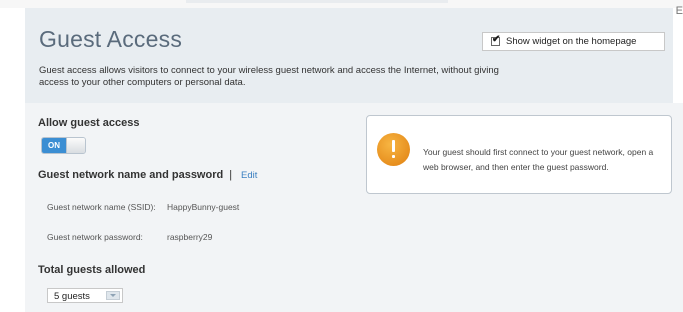  I want to click on chevron-down-icon, so click(113, 295).